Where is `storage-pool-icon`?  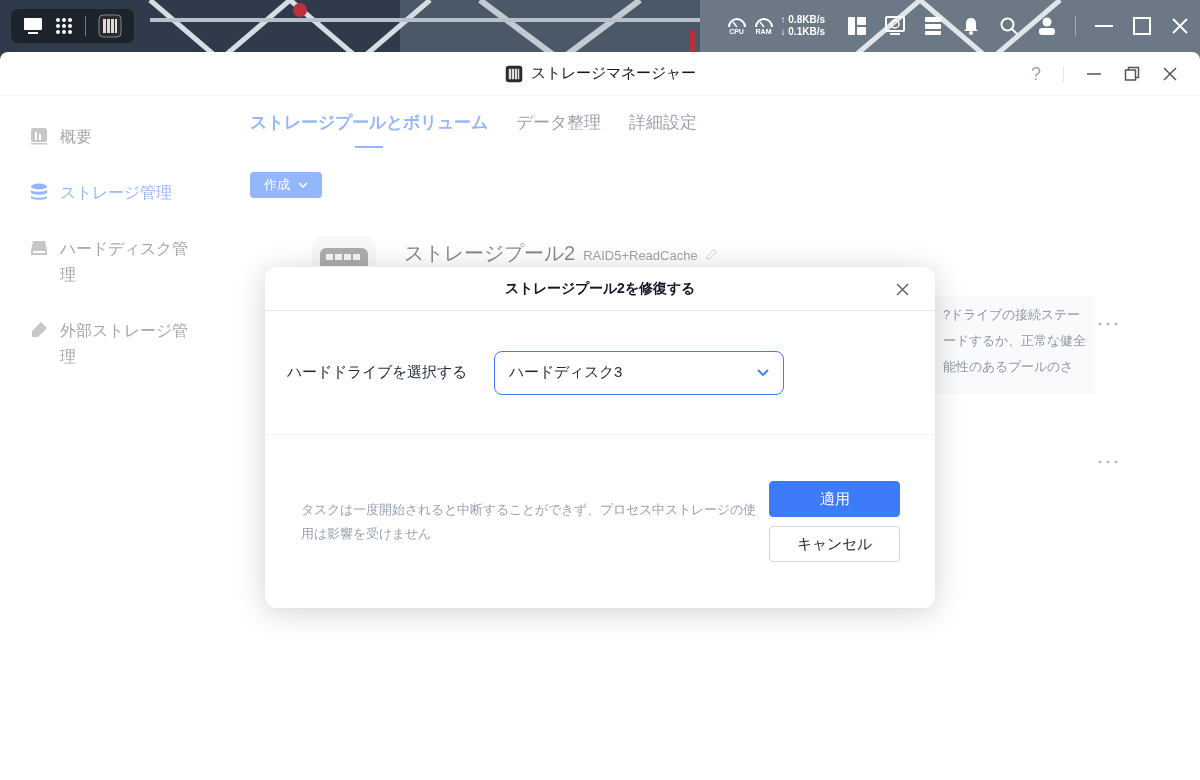 storage-pool-icon is located at coordinates (344, 250).